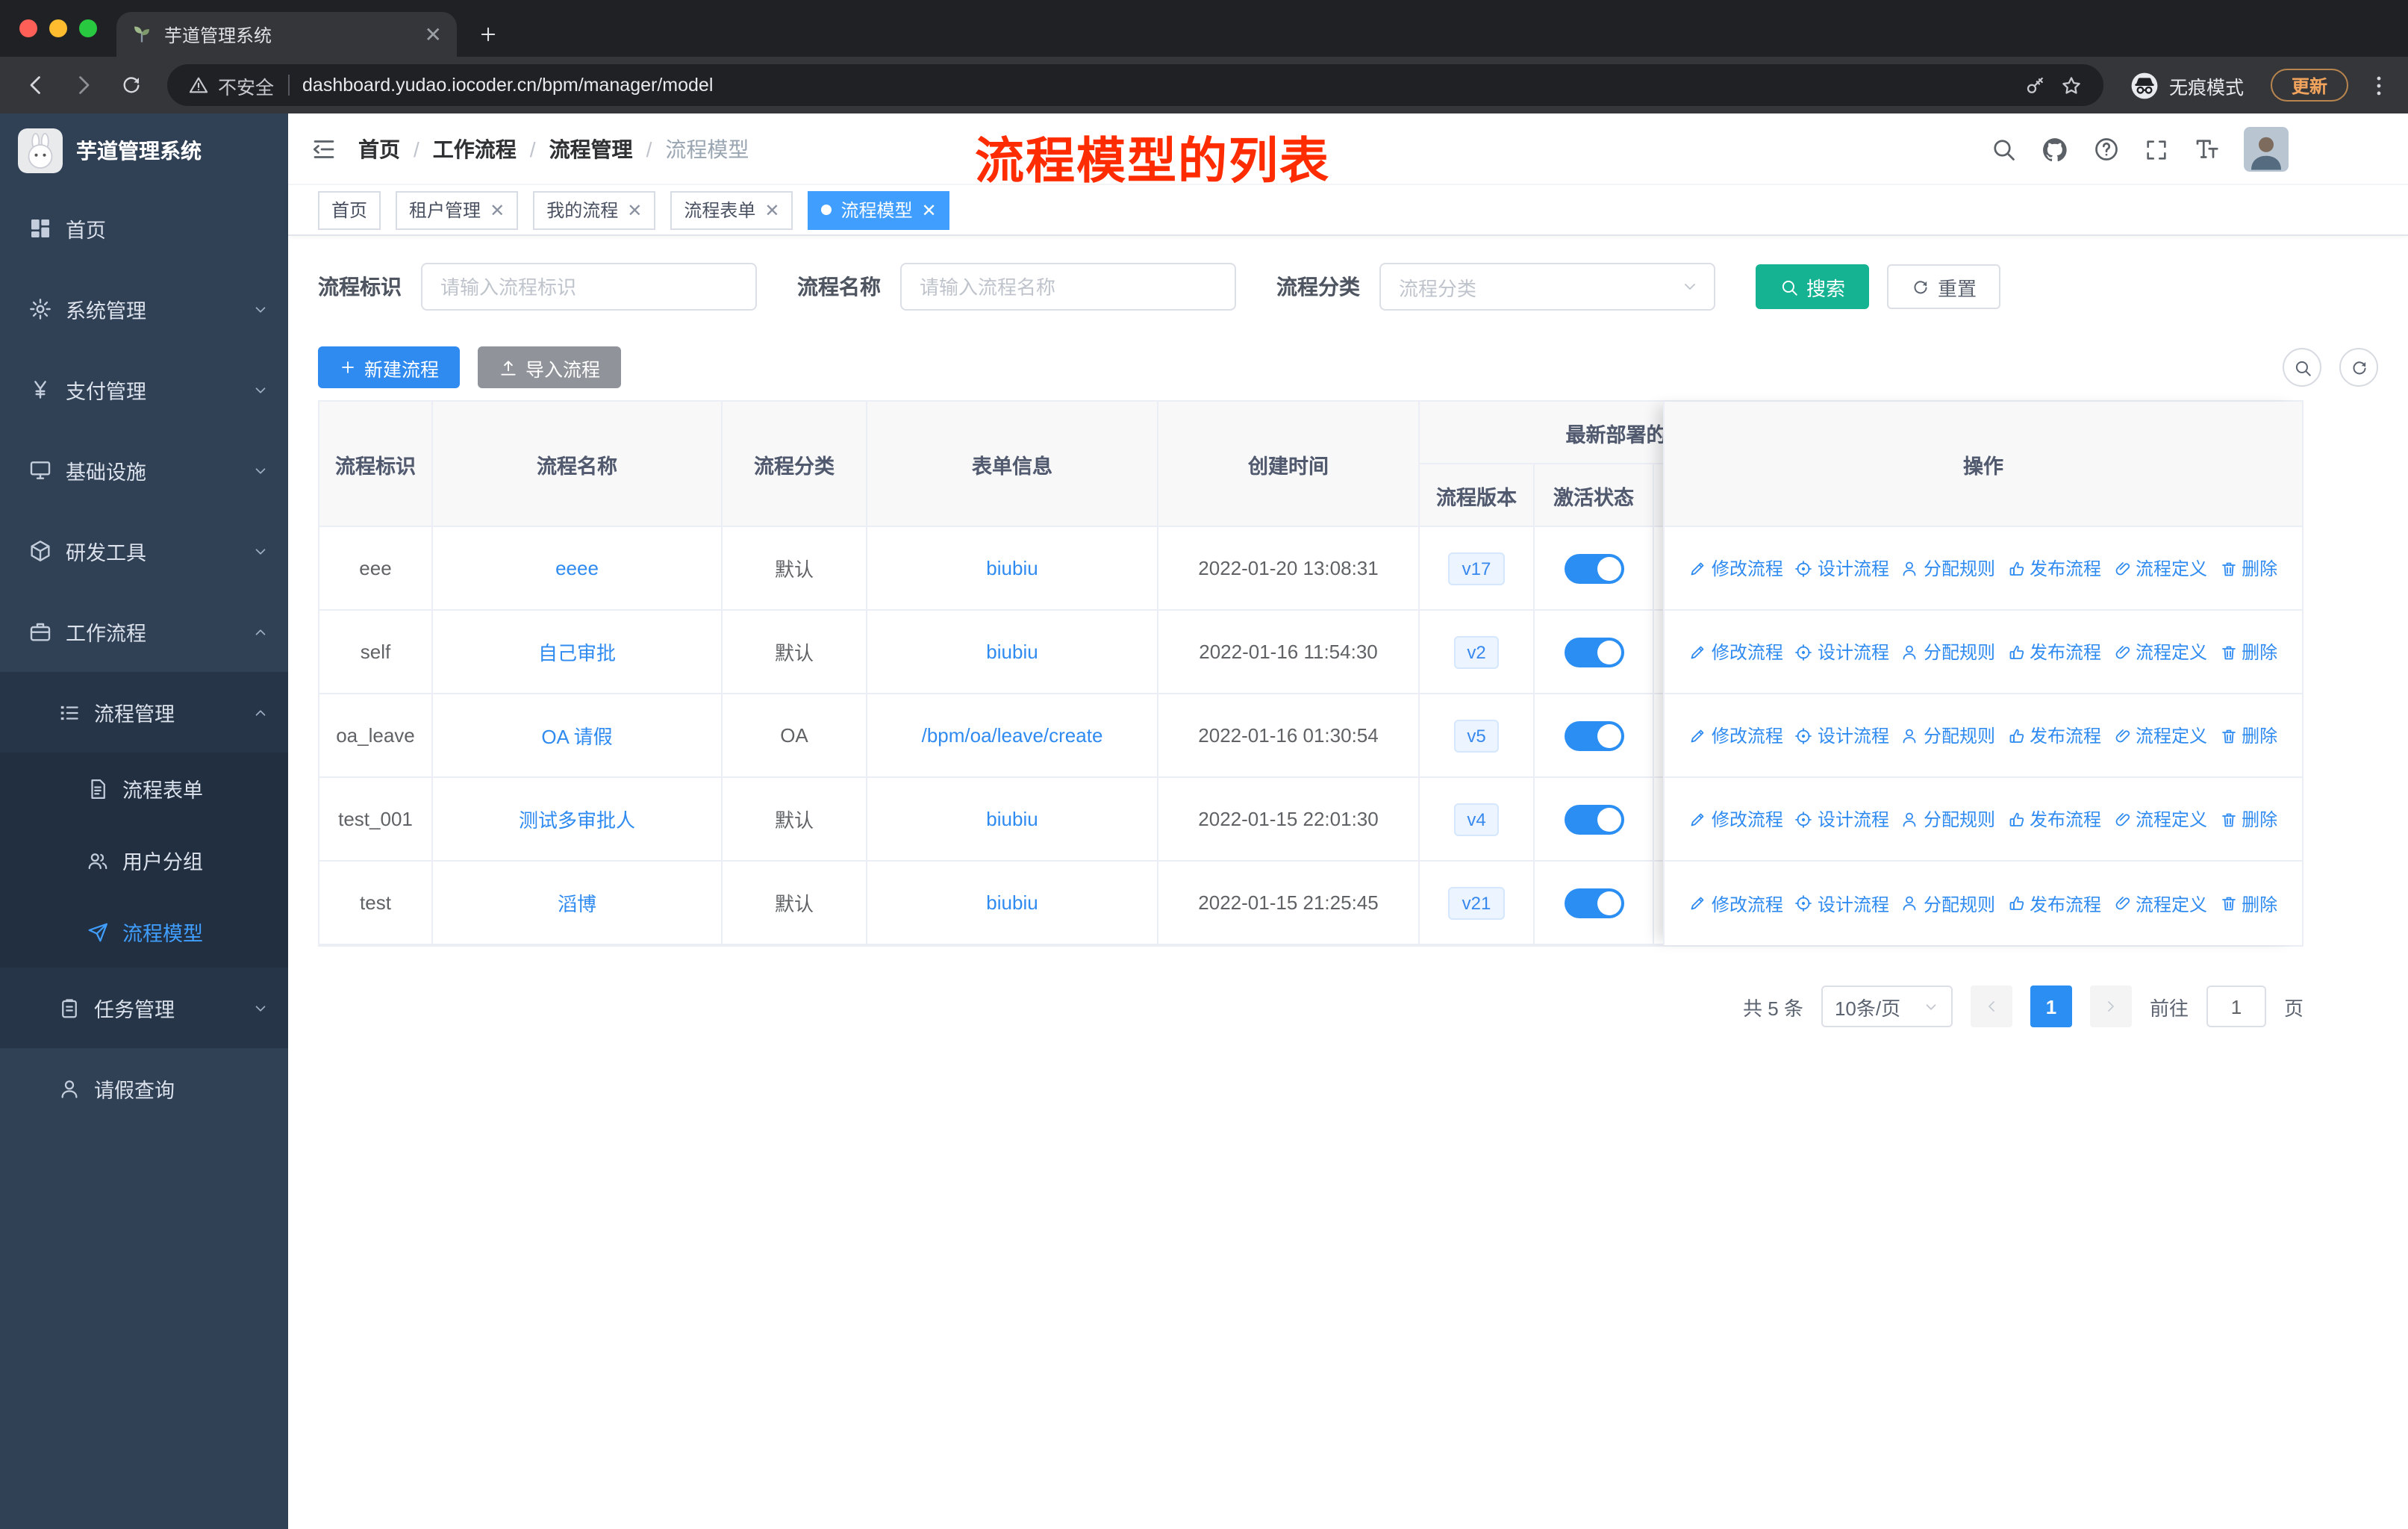  I want to click on sidebar-item-home: 首页, so click(144, 229).